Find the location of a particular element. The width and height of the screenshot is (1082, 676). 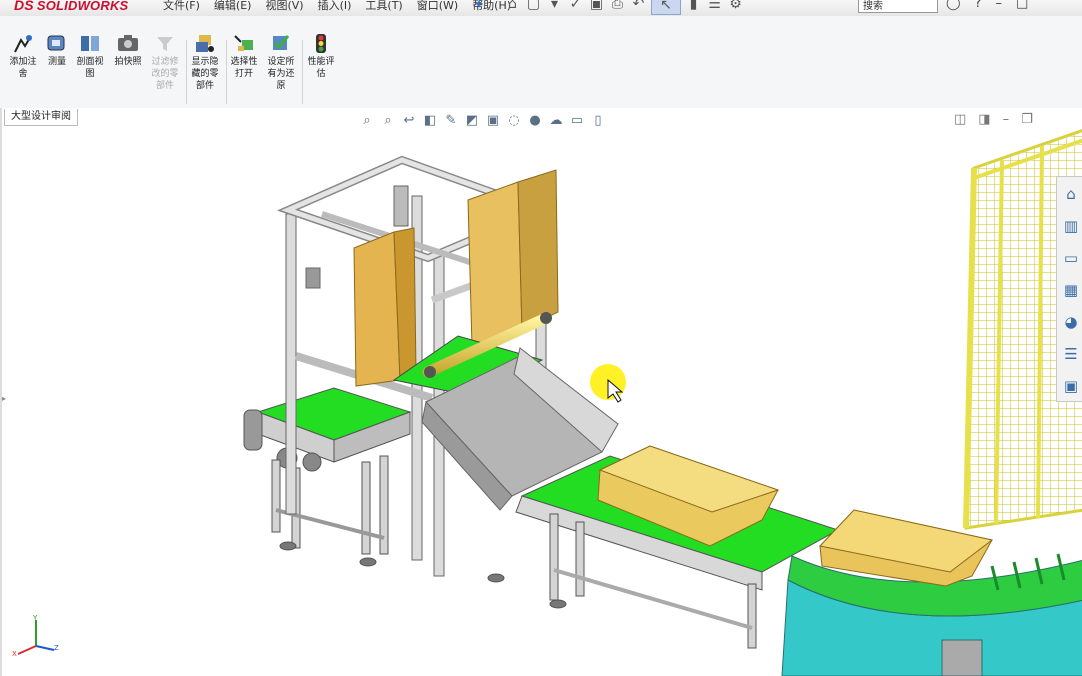

show-hidden-icon is located at coordinates (205, 43).